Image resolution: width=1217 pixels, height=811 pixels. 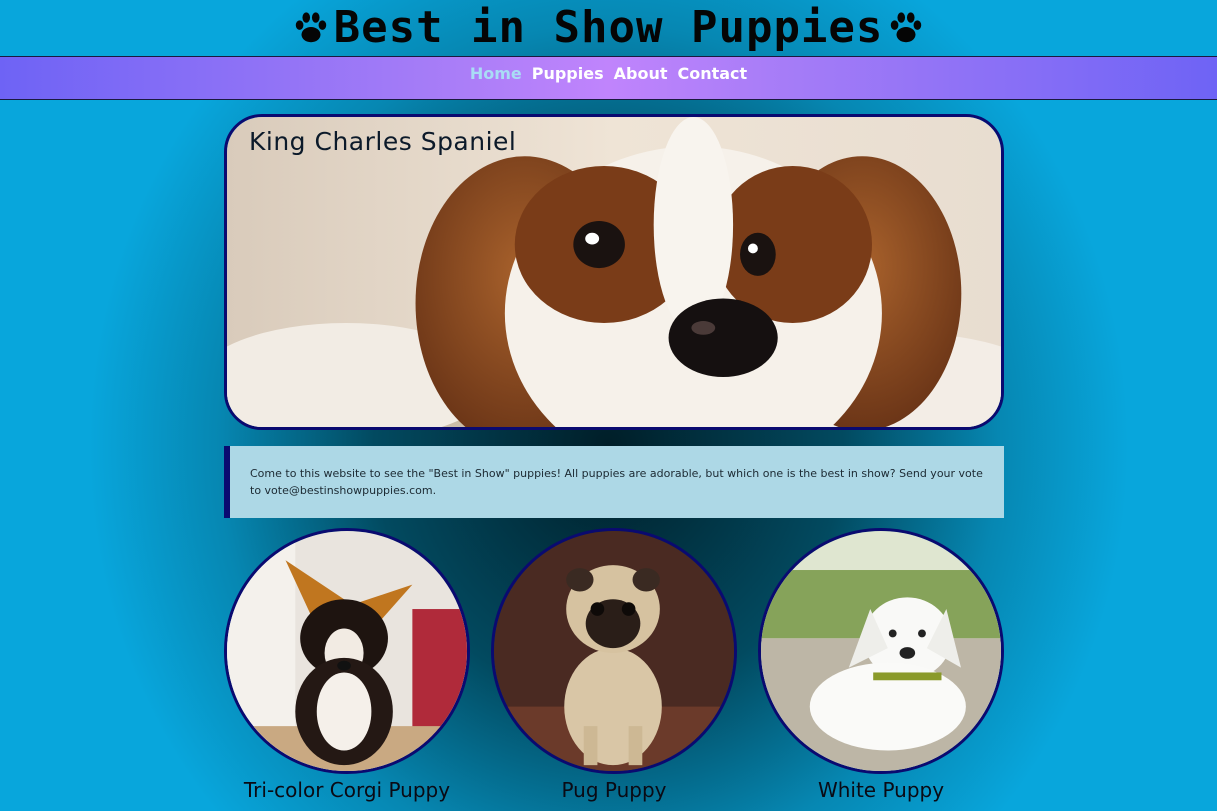 I want to click on puppy-card-corgi: Tri-color Corgi Puppy, so click(x=347, y=665).